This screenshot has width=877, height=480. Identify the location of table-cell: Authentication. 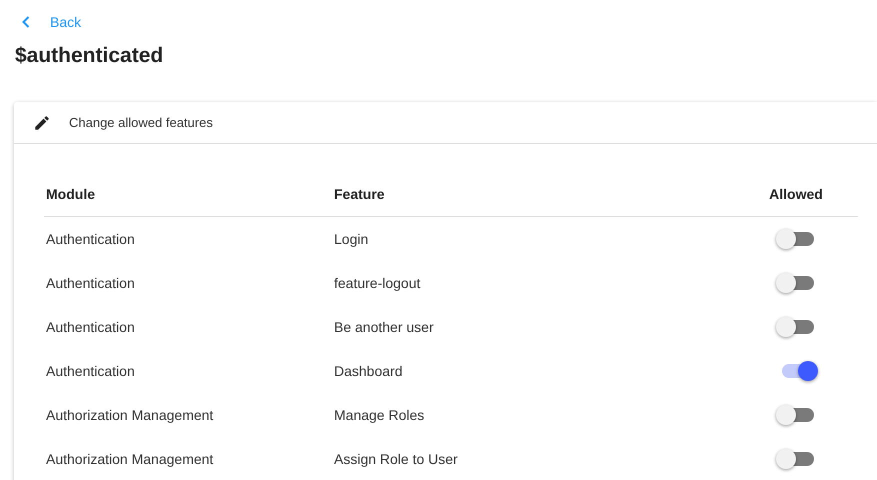
(188, 238).